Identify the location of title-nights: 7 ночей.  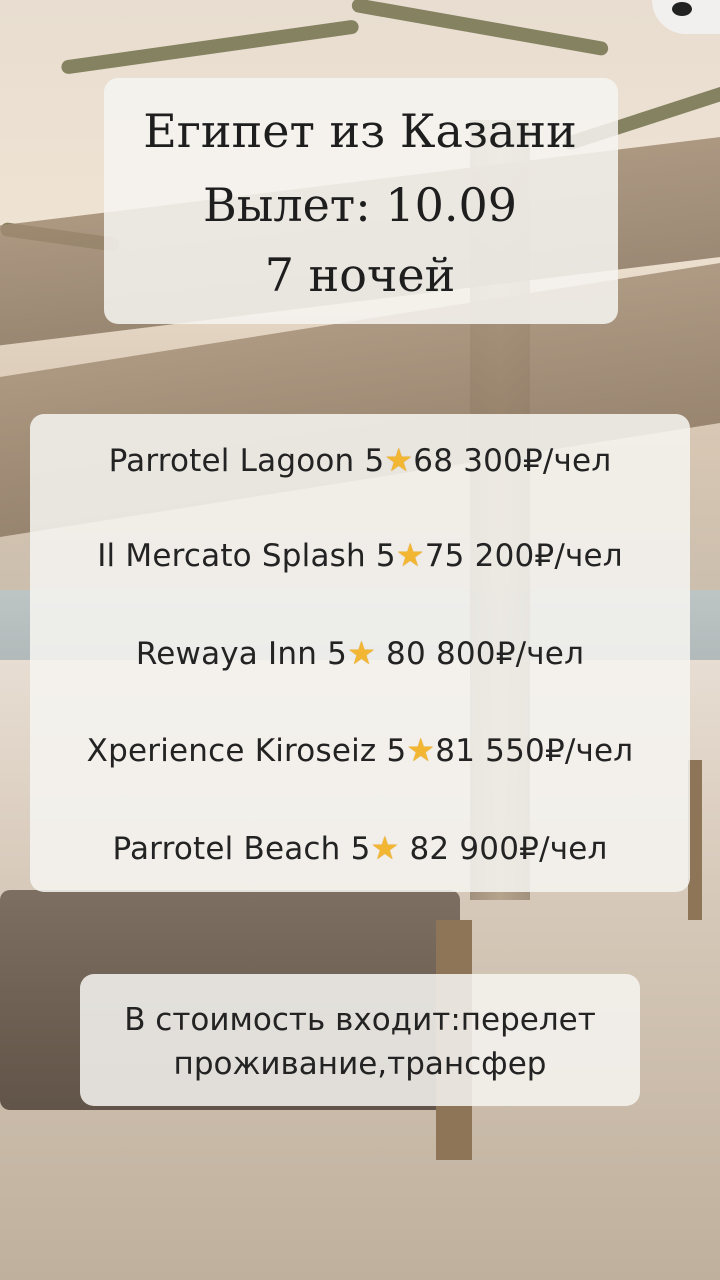
(360, 275).